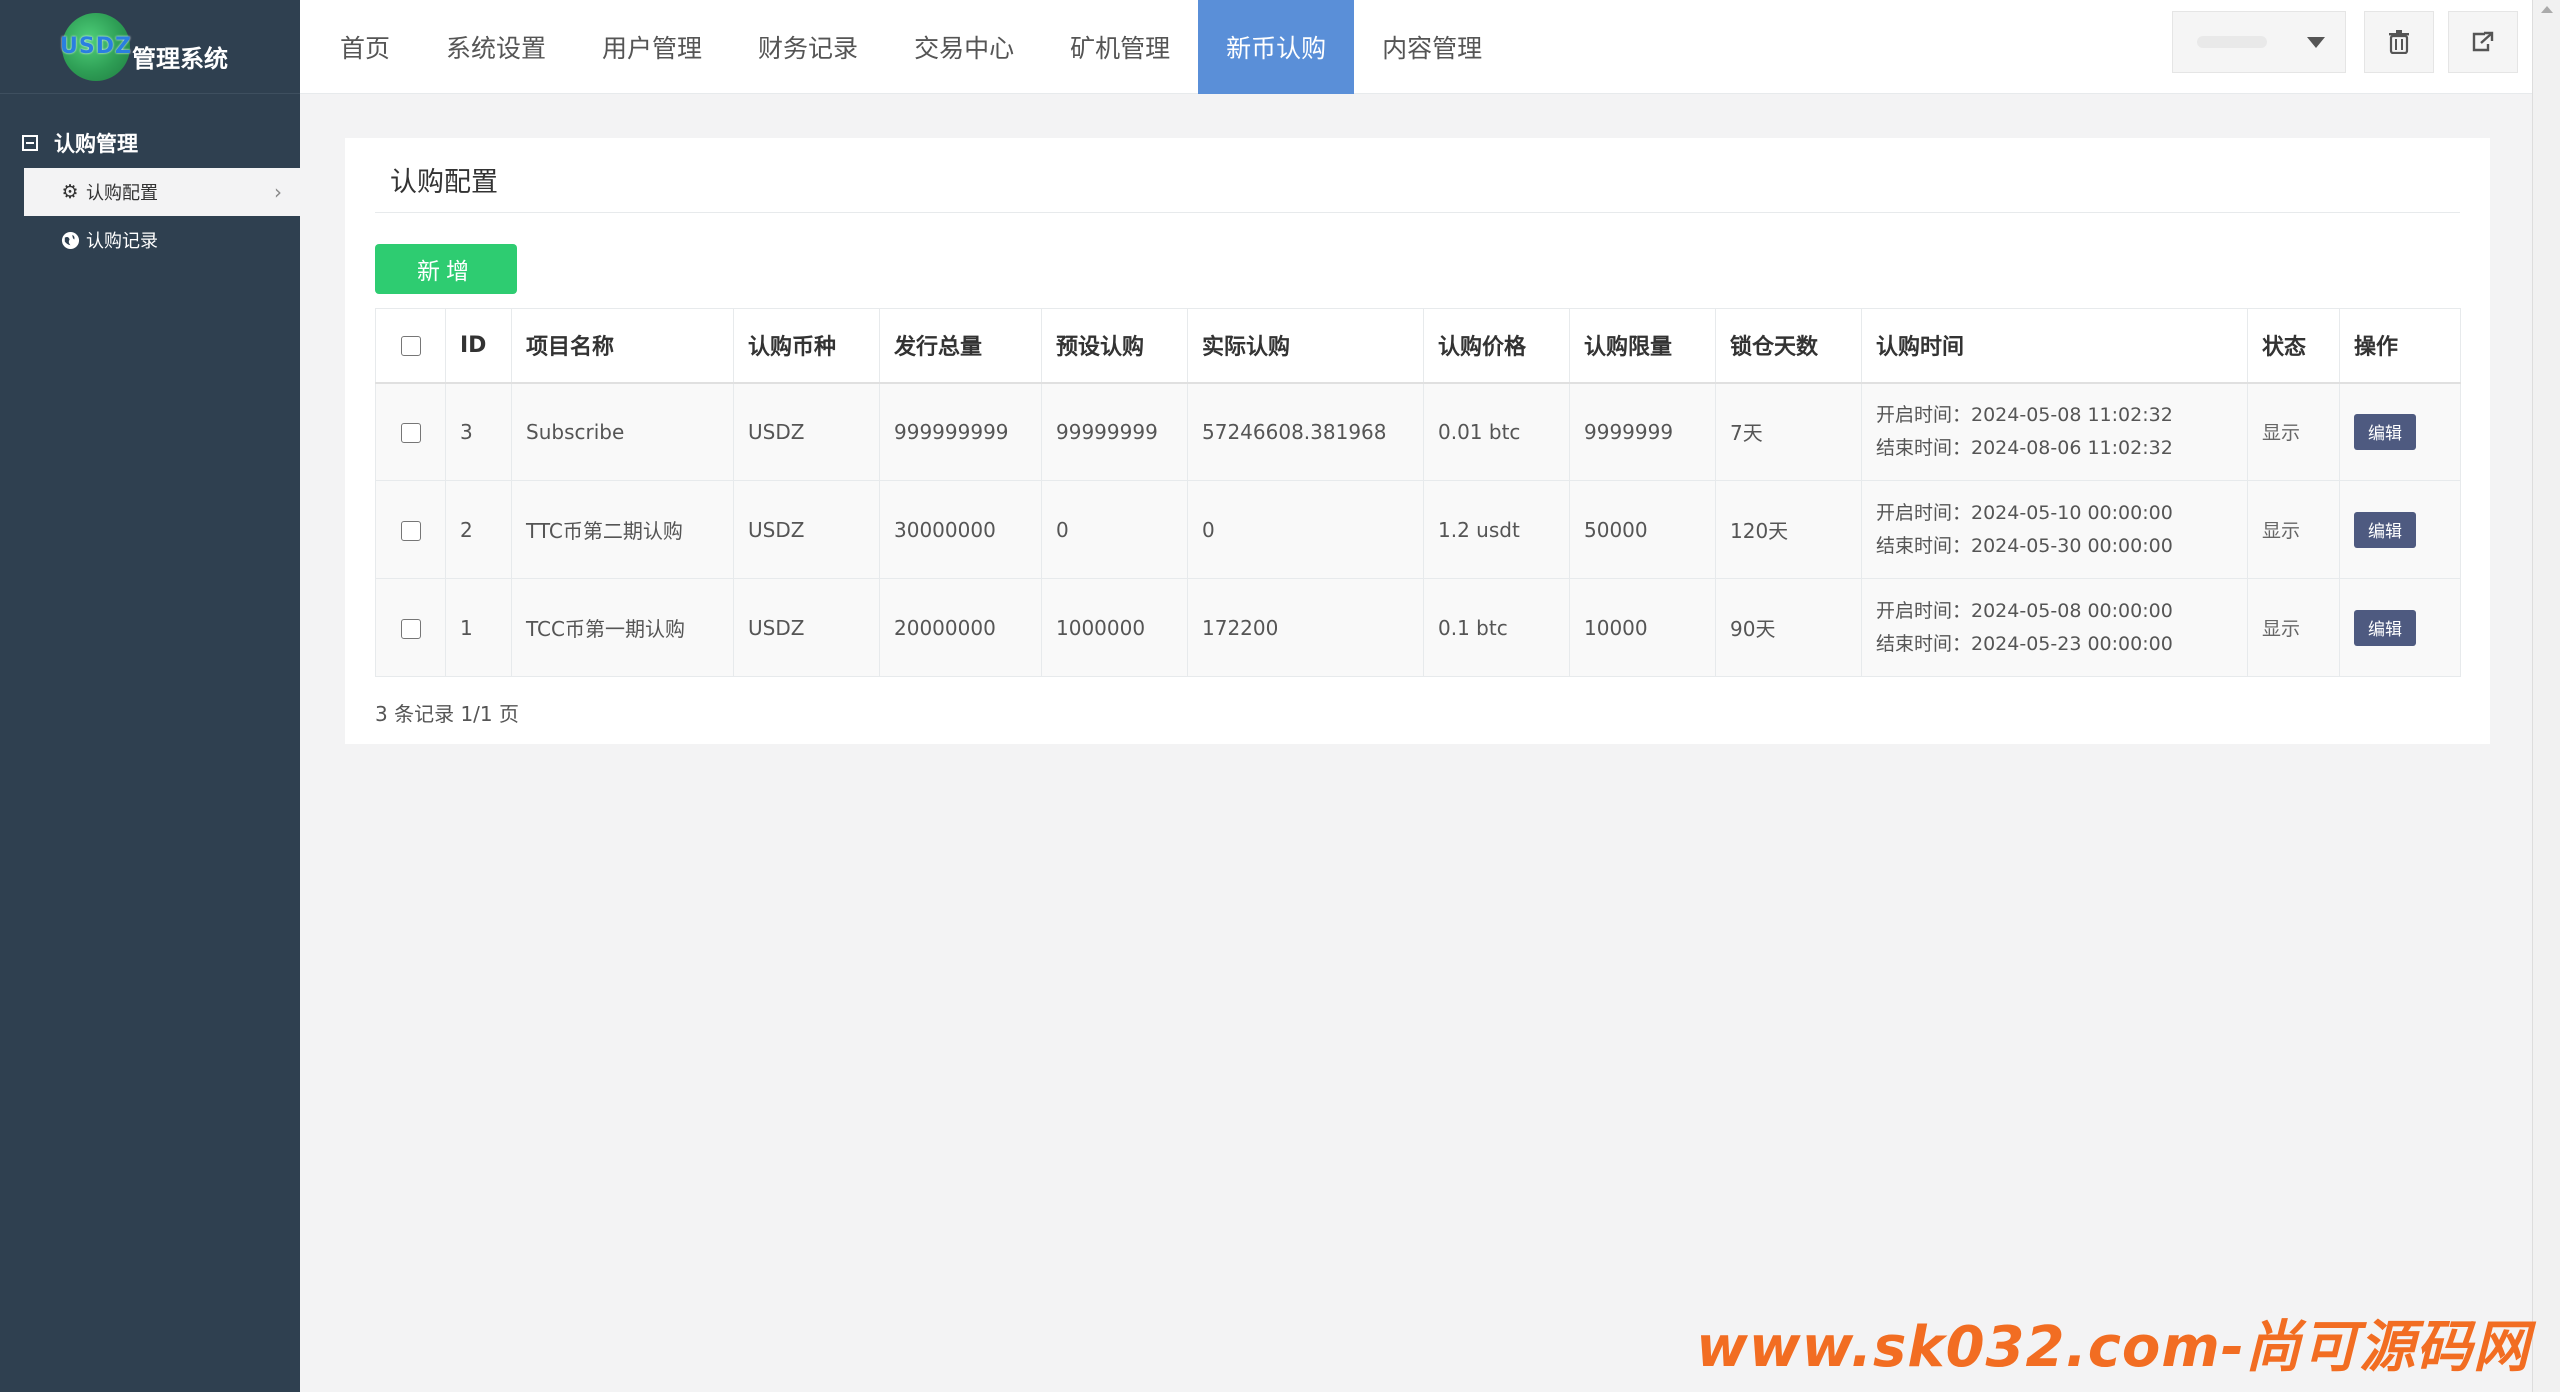 This screenshot has height=1392, width=2560. I want to click on header-coin: 认购币种, so click(806, 346).